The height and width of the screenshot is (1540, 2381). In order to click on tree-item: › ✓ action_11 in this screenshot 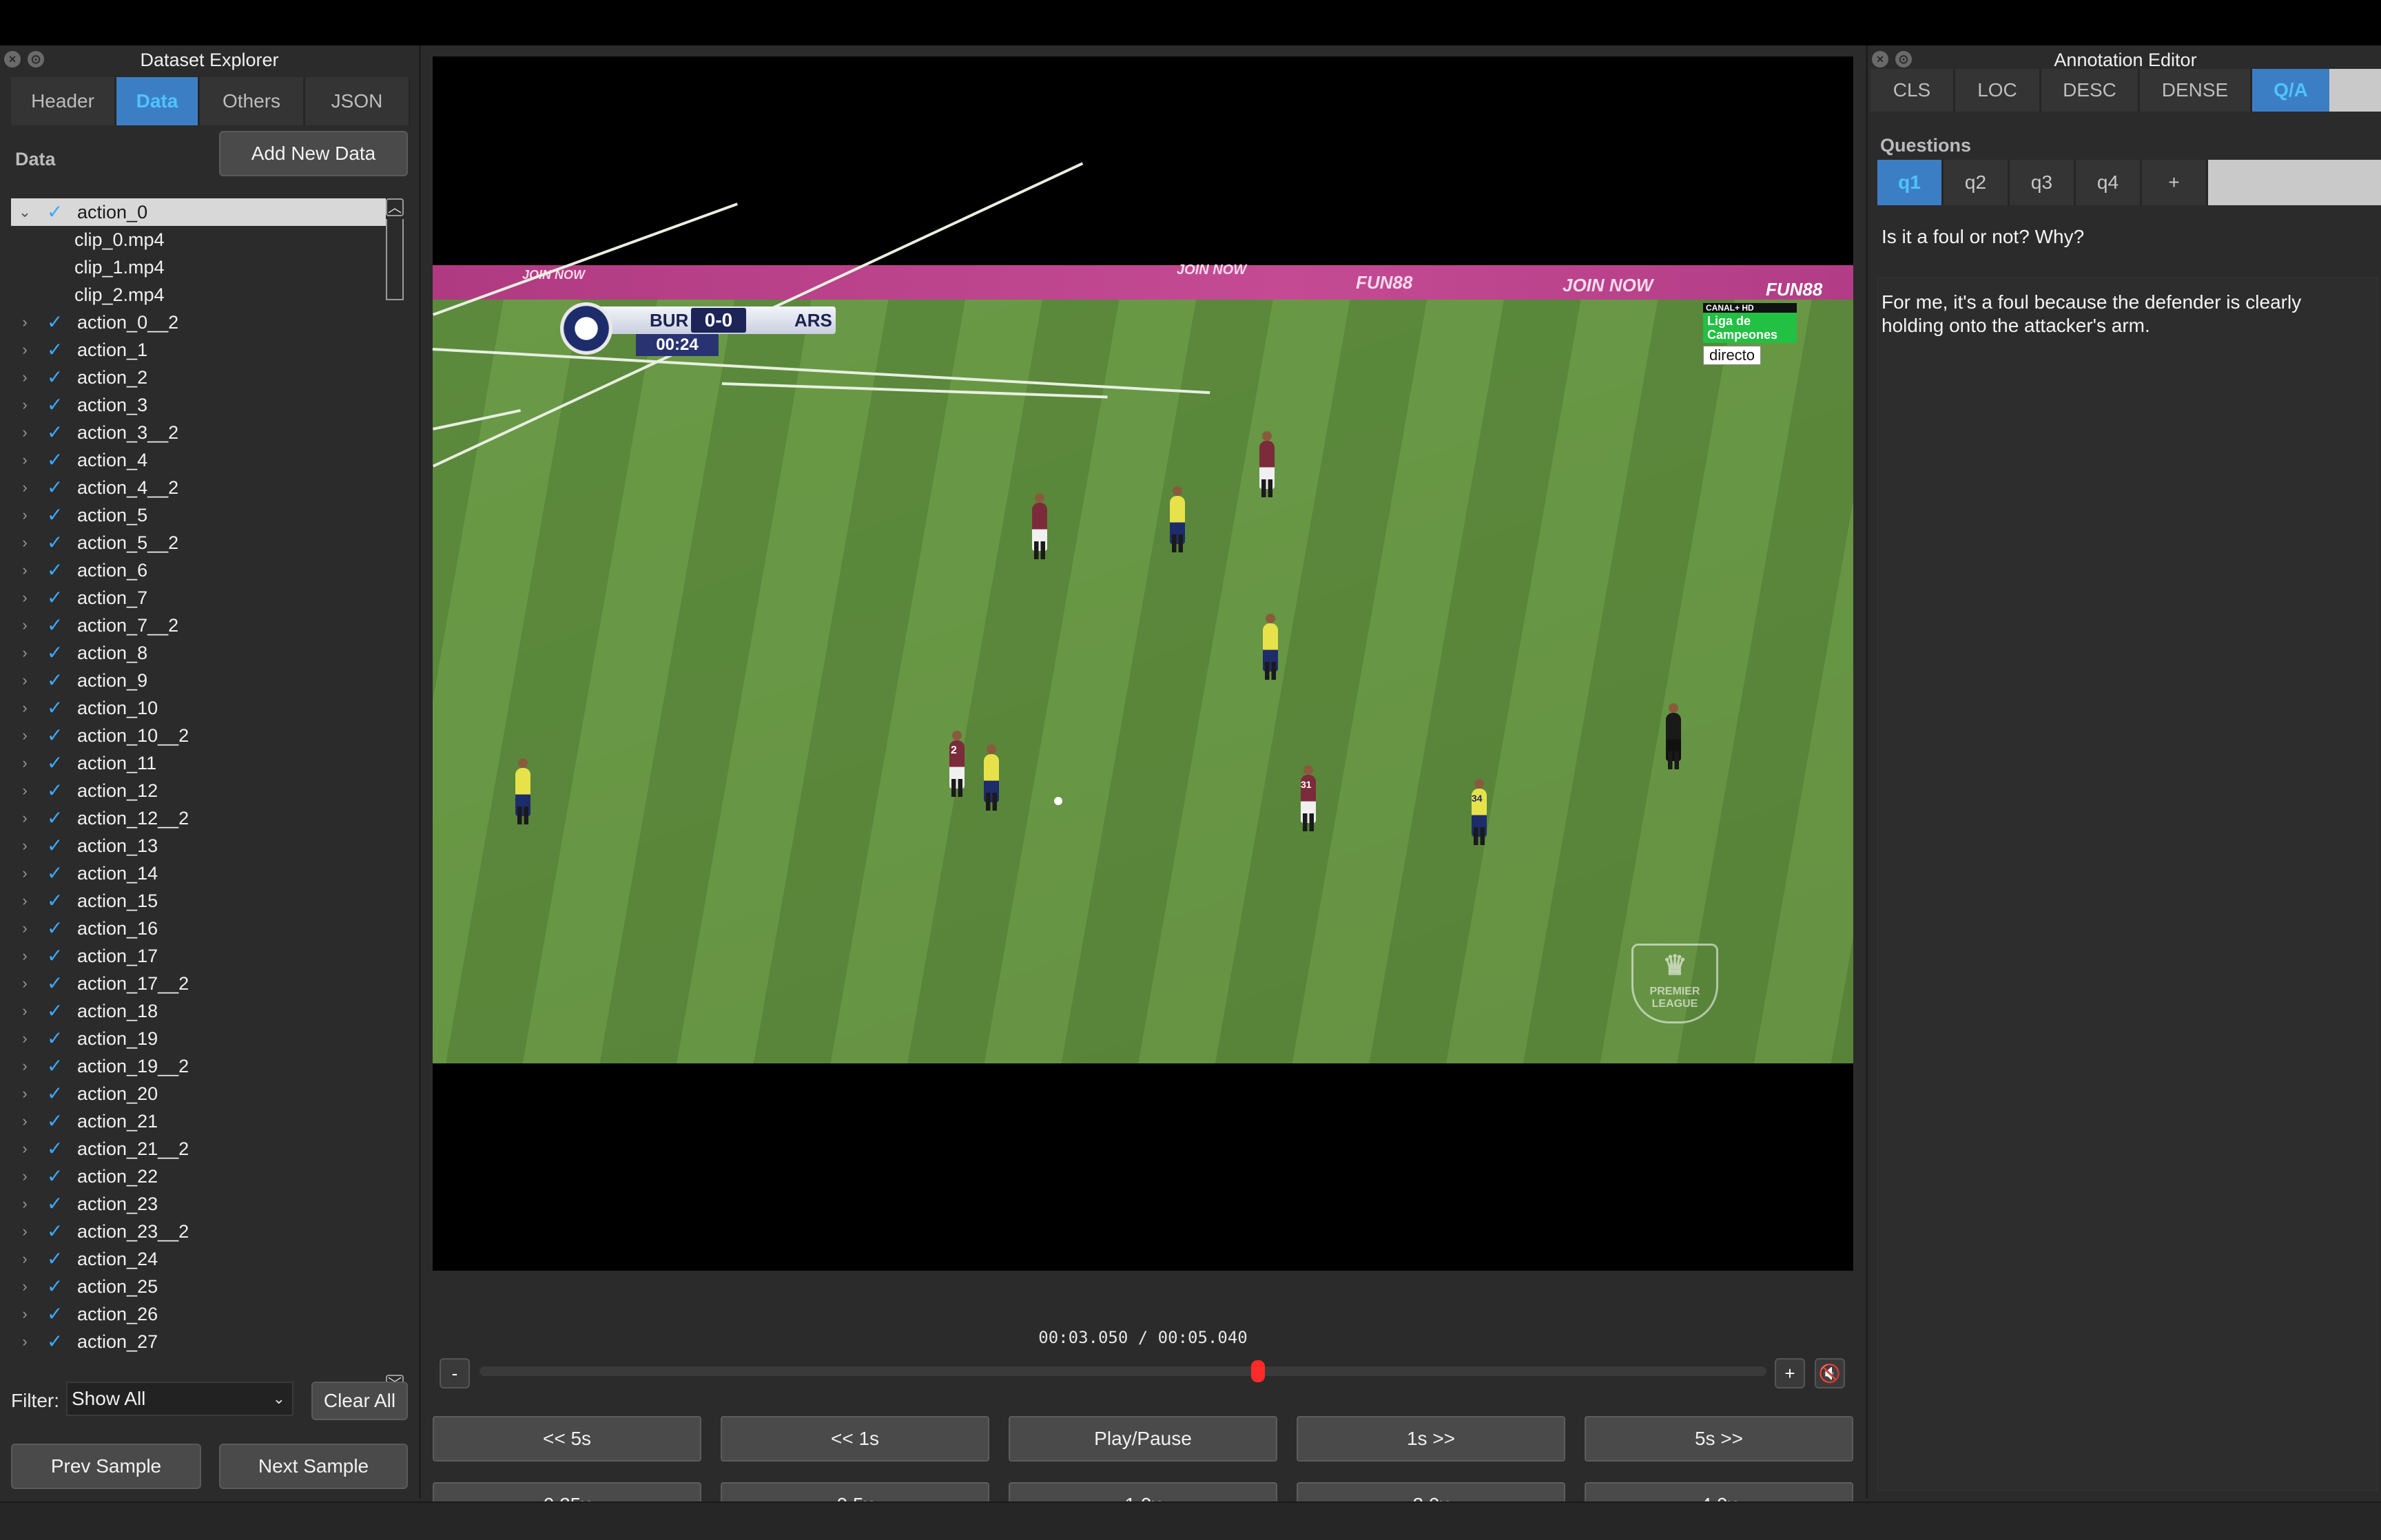, I will do `click(200, 763)`.